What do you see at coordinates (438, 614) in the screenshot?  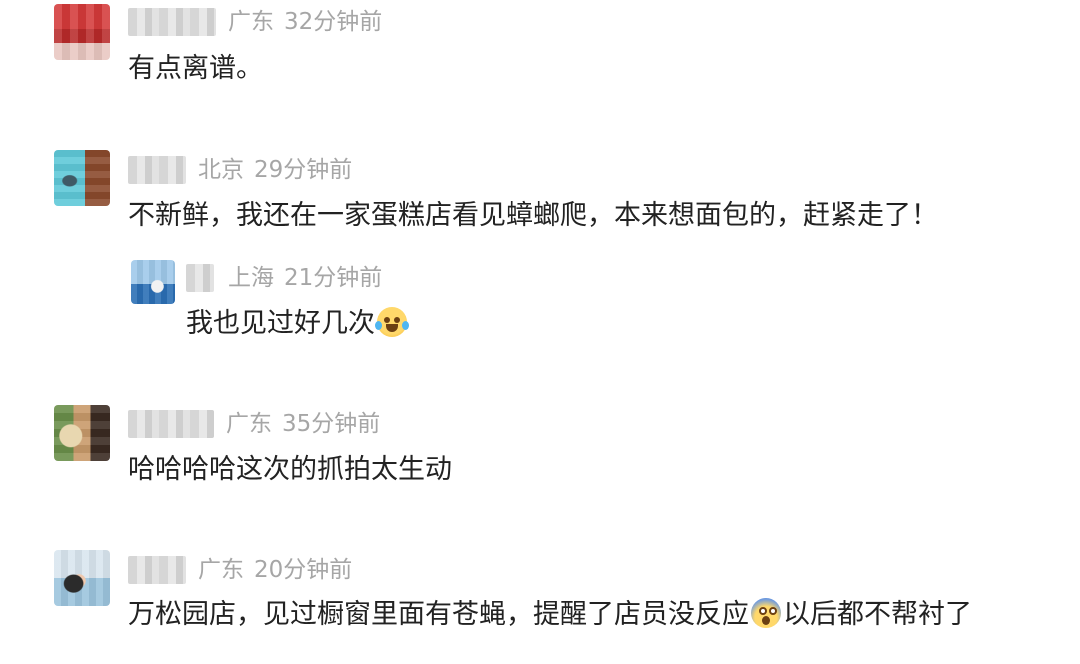 I see `comment-text-before: 万松园店，见过橱窗里面有苍蝇，提醒了店员没反应` at bounding box center [438, 614].